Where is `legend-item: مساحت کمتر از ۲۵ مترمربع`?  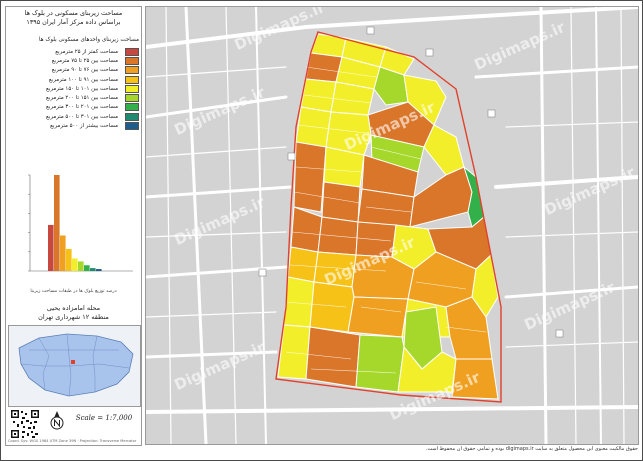
legend-item: مساحت کمتر از ۲۵ مترمربع is located at coordinates (73, 51).